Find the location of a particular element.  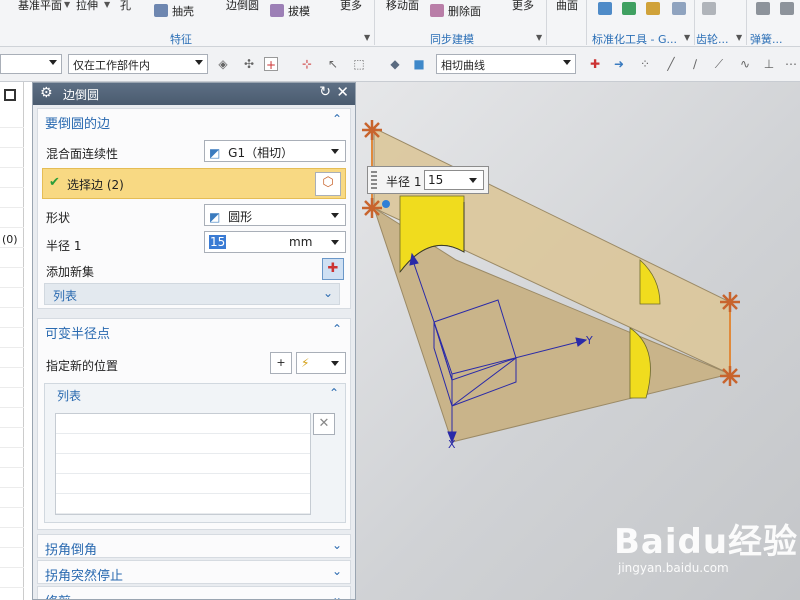

point-icon: ⁘ is located at coordinates (645, 64).